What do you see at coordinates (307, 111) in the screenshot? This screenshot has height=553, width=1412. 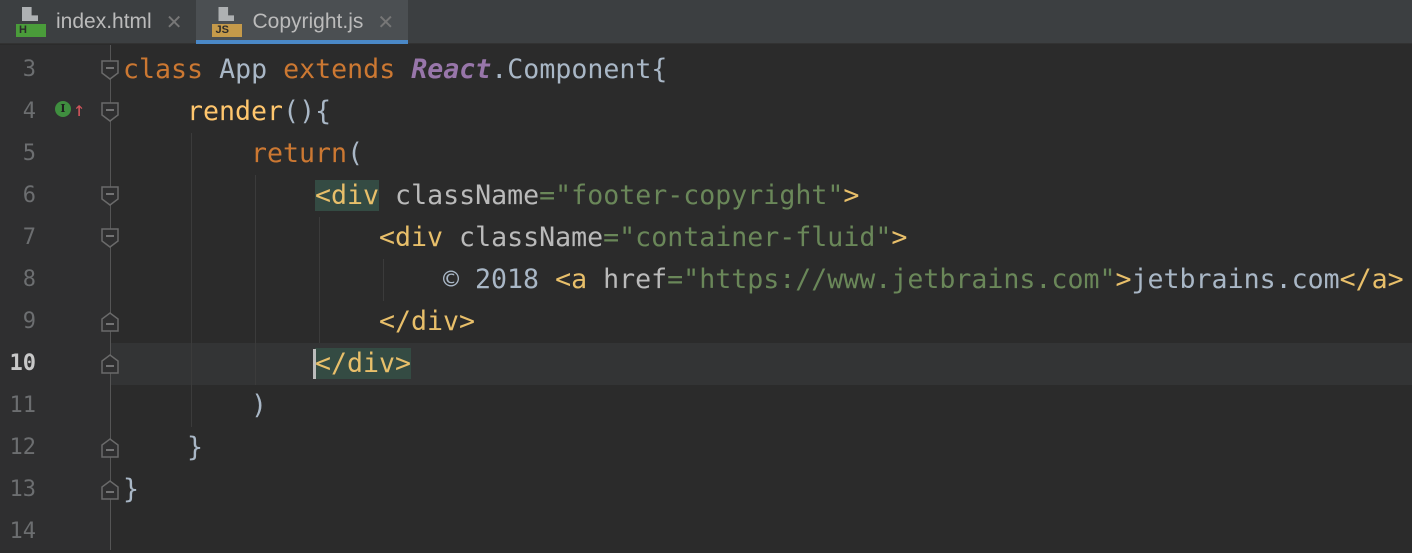 I see `code-token: (){` at bounding box center [307, 111].